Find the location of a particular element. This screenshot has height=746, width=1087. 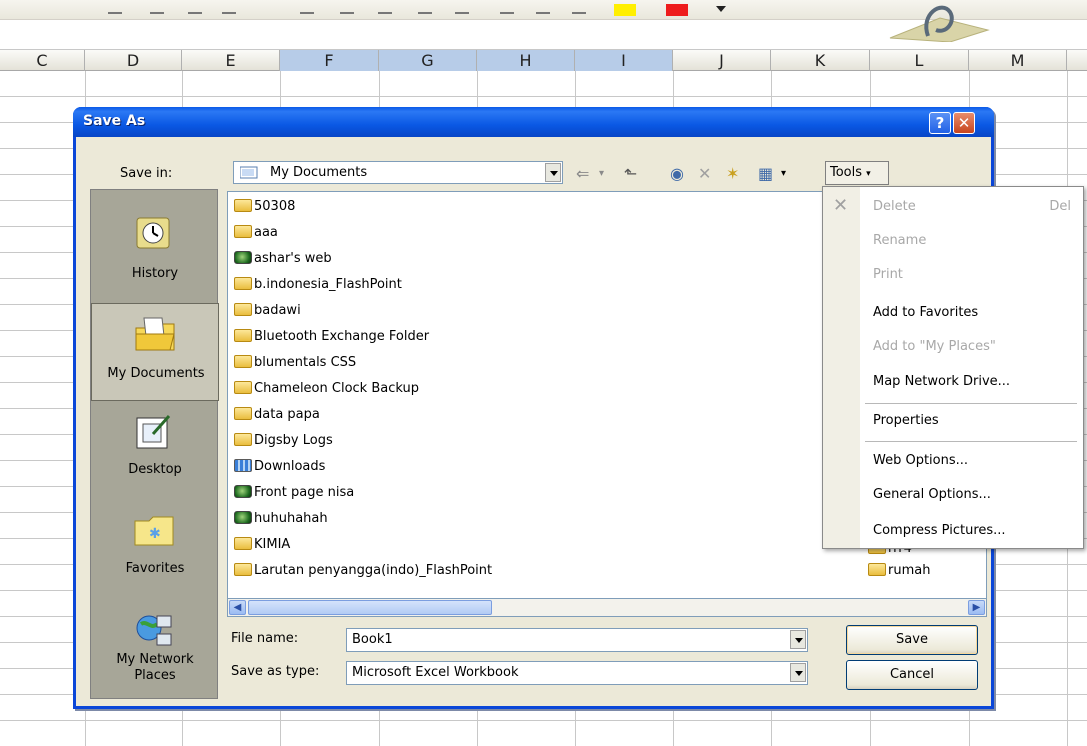

increase-indent-icon is located at coordinates (543, 8).